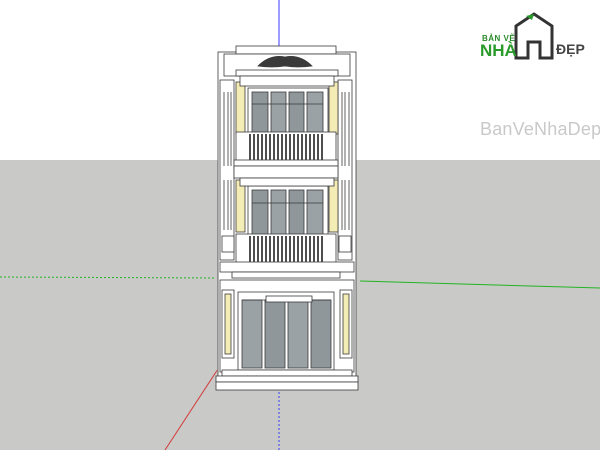 The height and width of the screenshot is (450, 600). I want to click on logo-line3: ĐẸP, so click(570, 49).